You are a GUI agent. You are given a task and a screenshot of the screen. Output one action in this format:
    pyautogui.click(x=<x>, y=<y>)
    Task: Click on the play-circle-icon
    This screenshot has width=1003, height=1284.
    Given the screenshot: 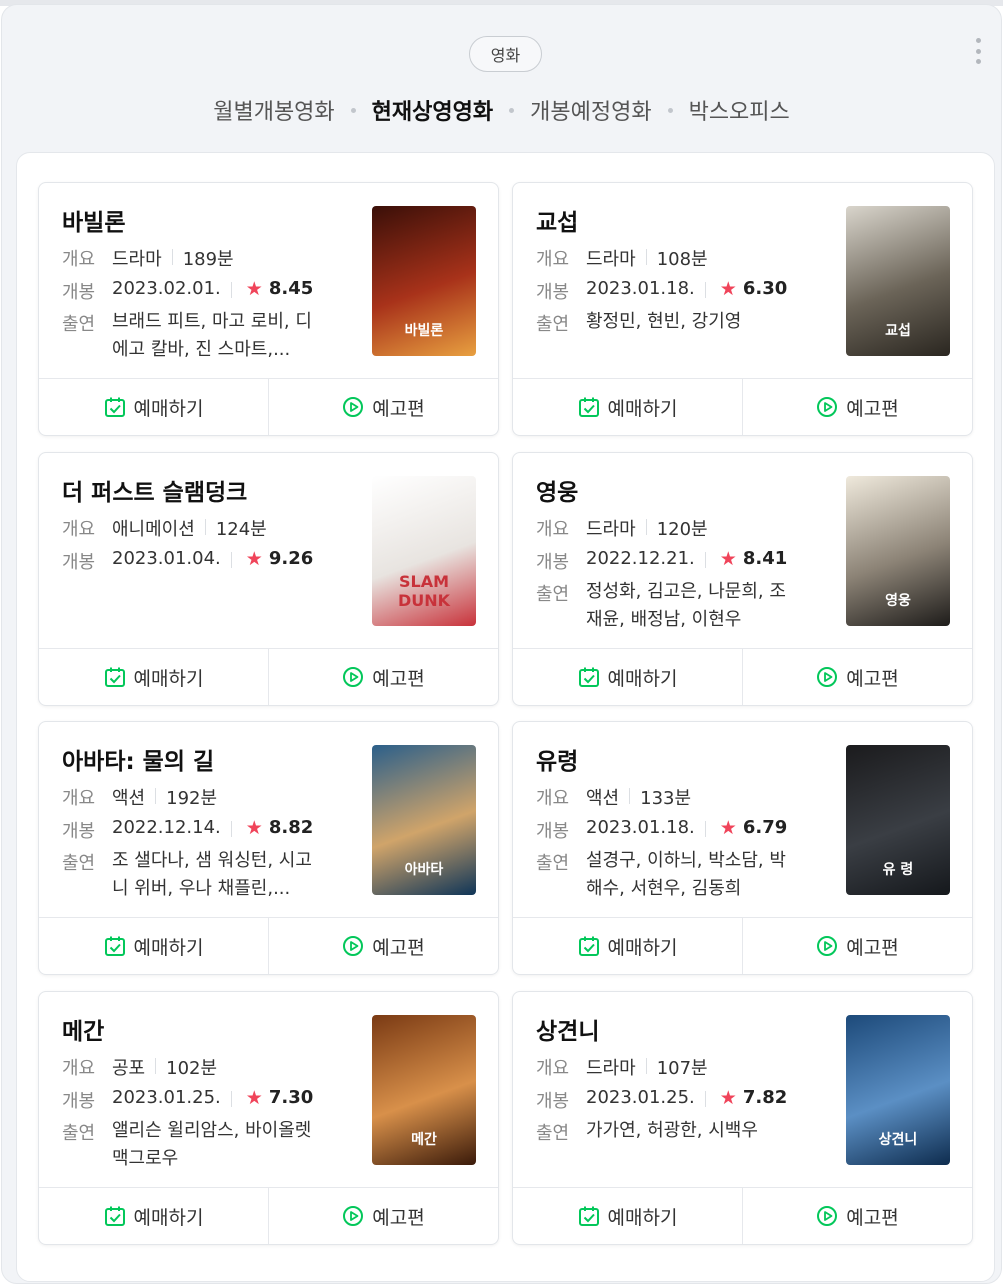 What is the action you would take?
    pyautogui.click(x=357, y=946)
    